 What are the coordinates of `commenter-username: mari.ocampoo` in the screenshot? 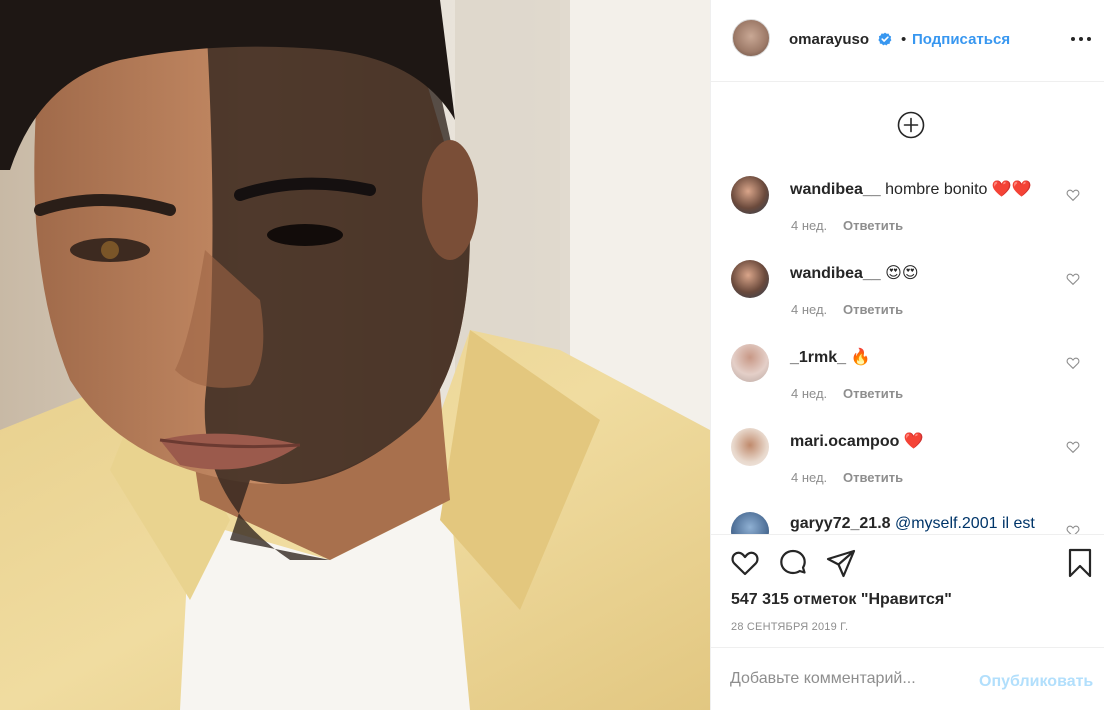 It's located at (844, 441).